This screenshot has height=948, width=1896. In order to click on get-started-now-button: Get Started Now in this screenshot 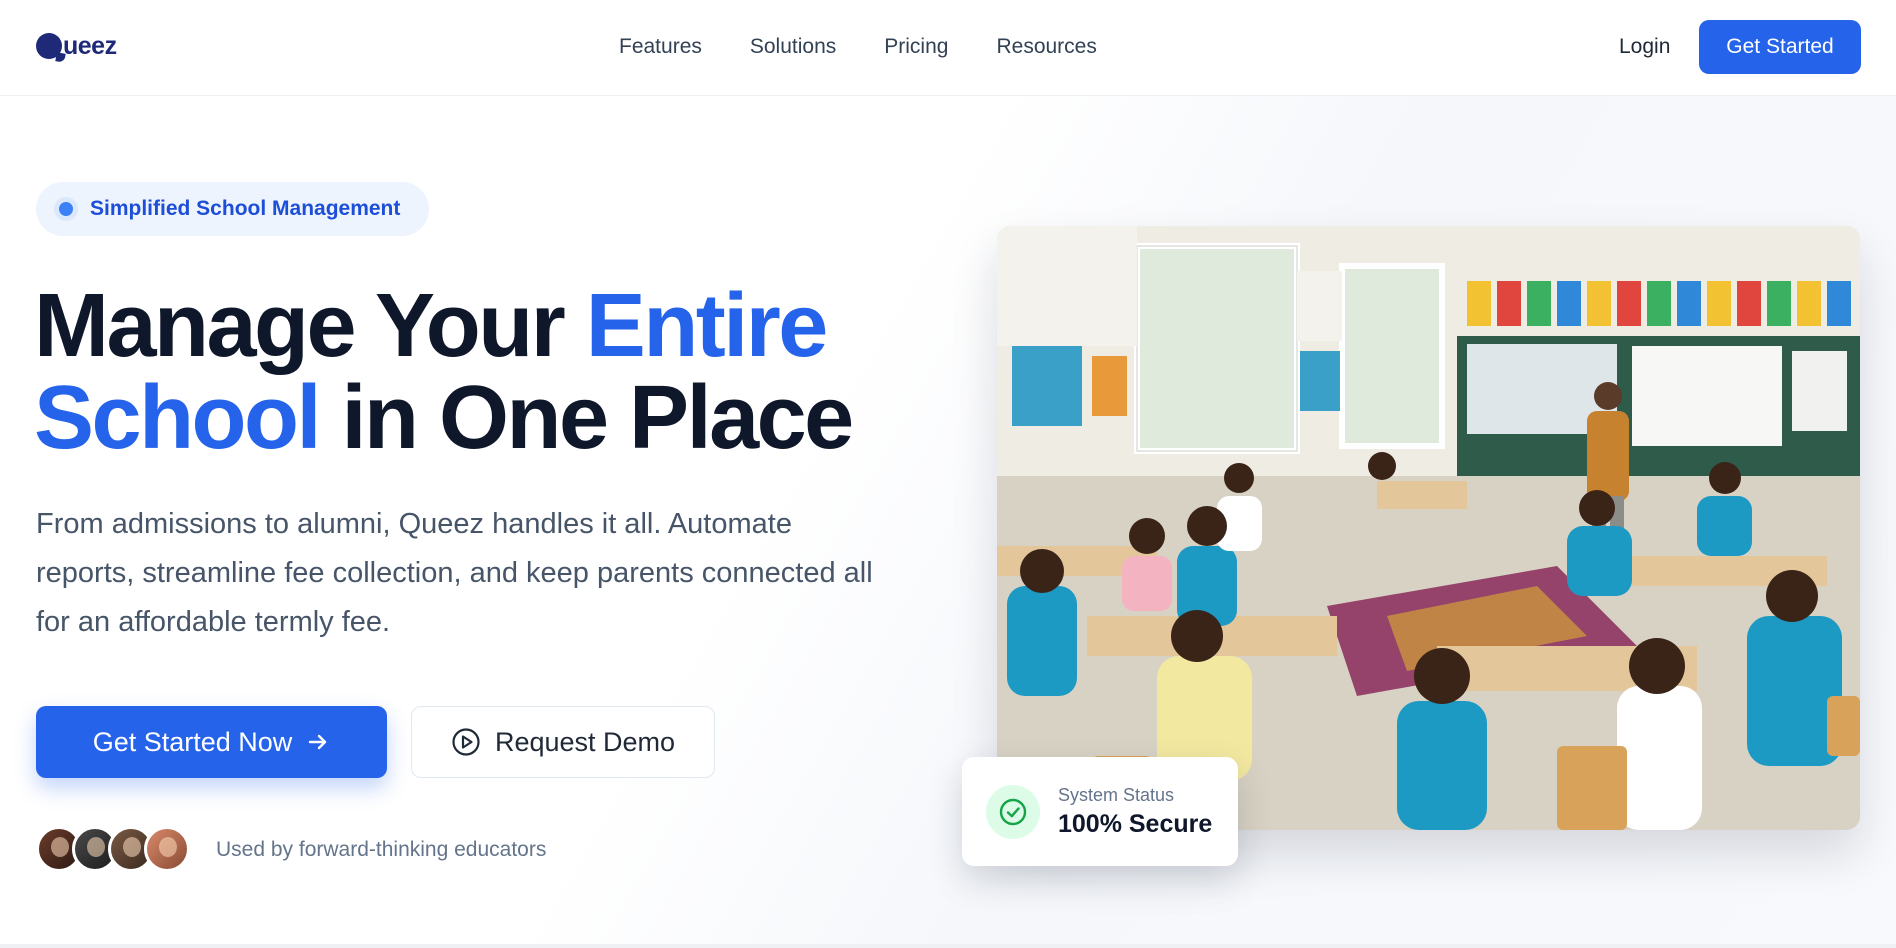, I will do `click(211, 742)`.